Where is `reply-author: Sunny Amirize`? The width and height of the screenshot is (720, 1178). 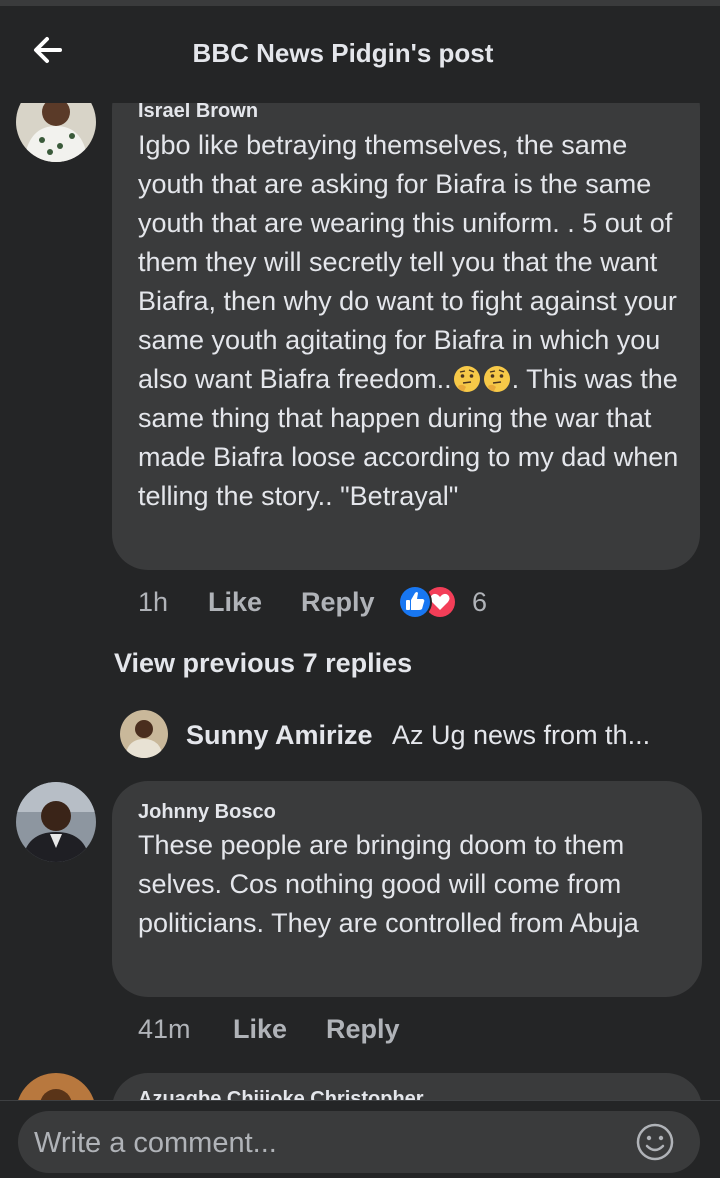
reply-author: Sunny Amirize is located at coordinates (279, 735).